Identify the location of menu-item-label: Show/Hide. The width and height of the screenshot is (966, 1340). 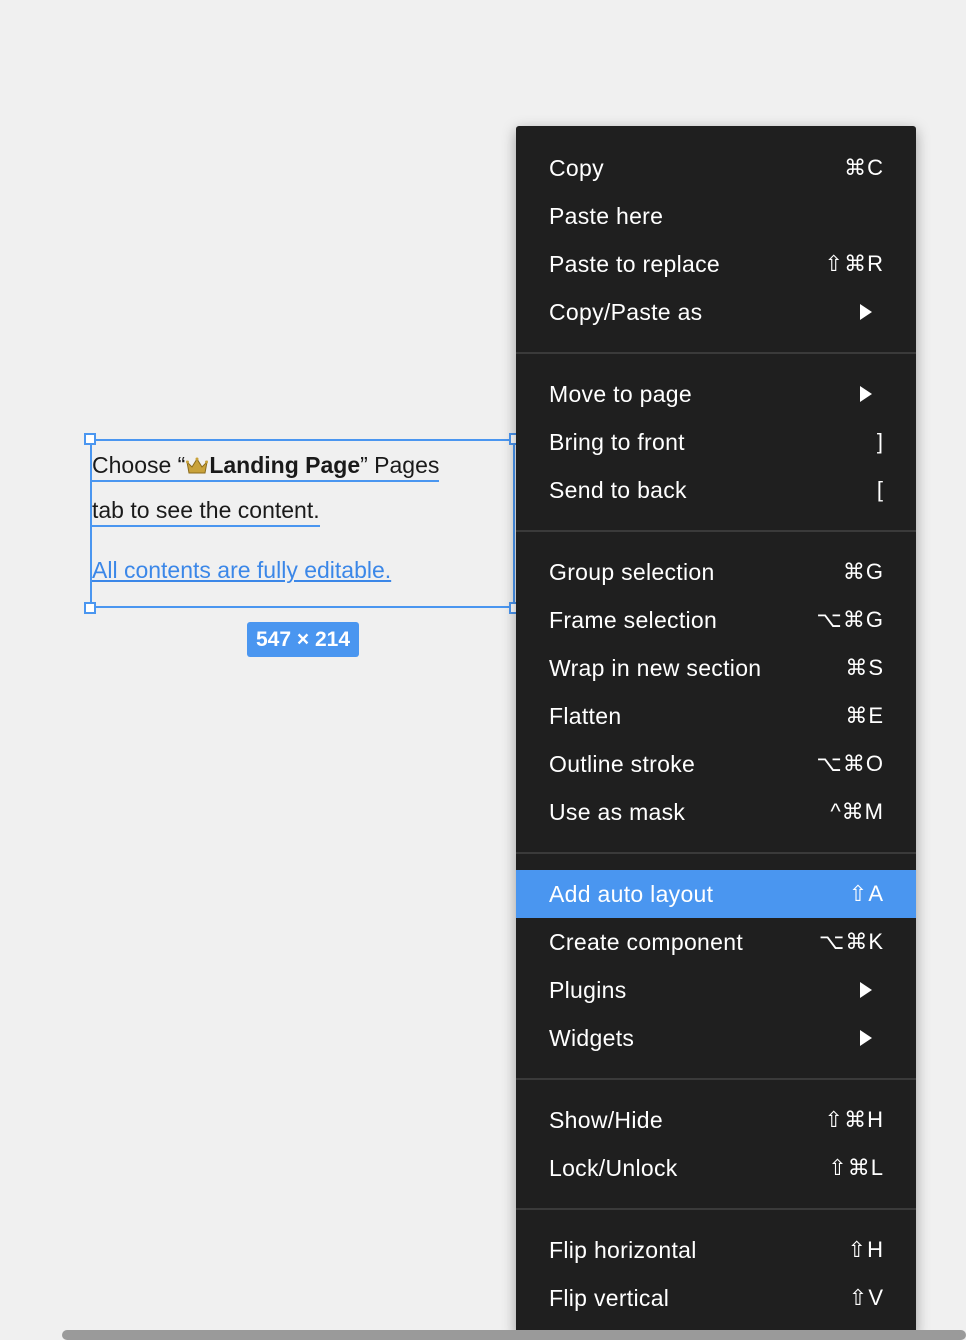
(606, 1119).